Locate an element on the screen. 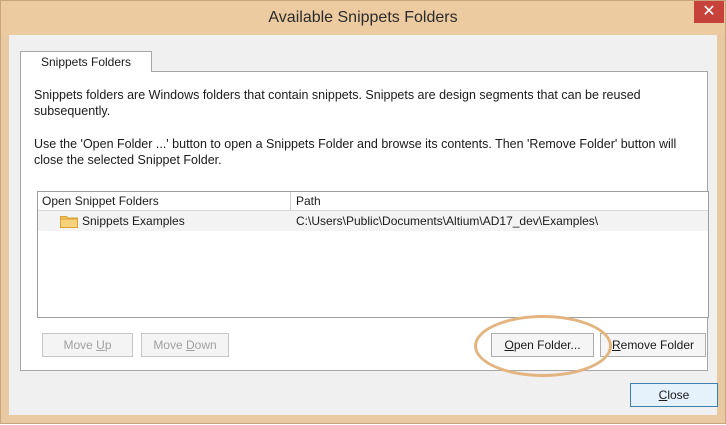 The image size is (726, 425). close-window-button: ✕ is located at coordinates (709, 12).